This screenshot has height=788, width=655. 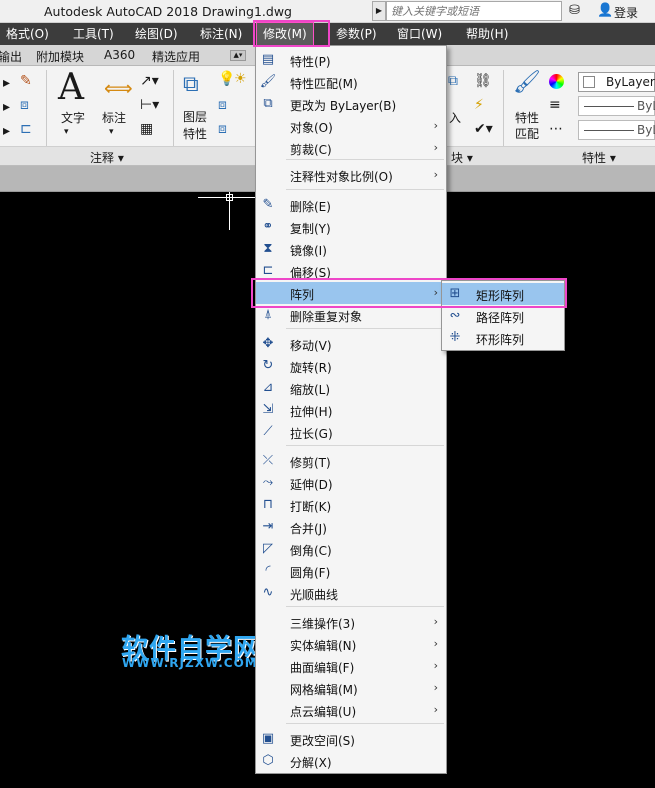 I want to click on bylayer-icon: ⧉, so click(x=268, y=103).